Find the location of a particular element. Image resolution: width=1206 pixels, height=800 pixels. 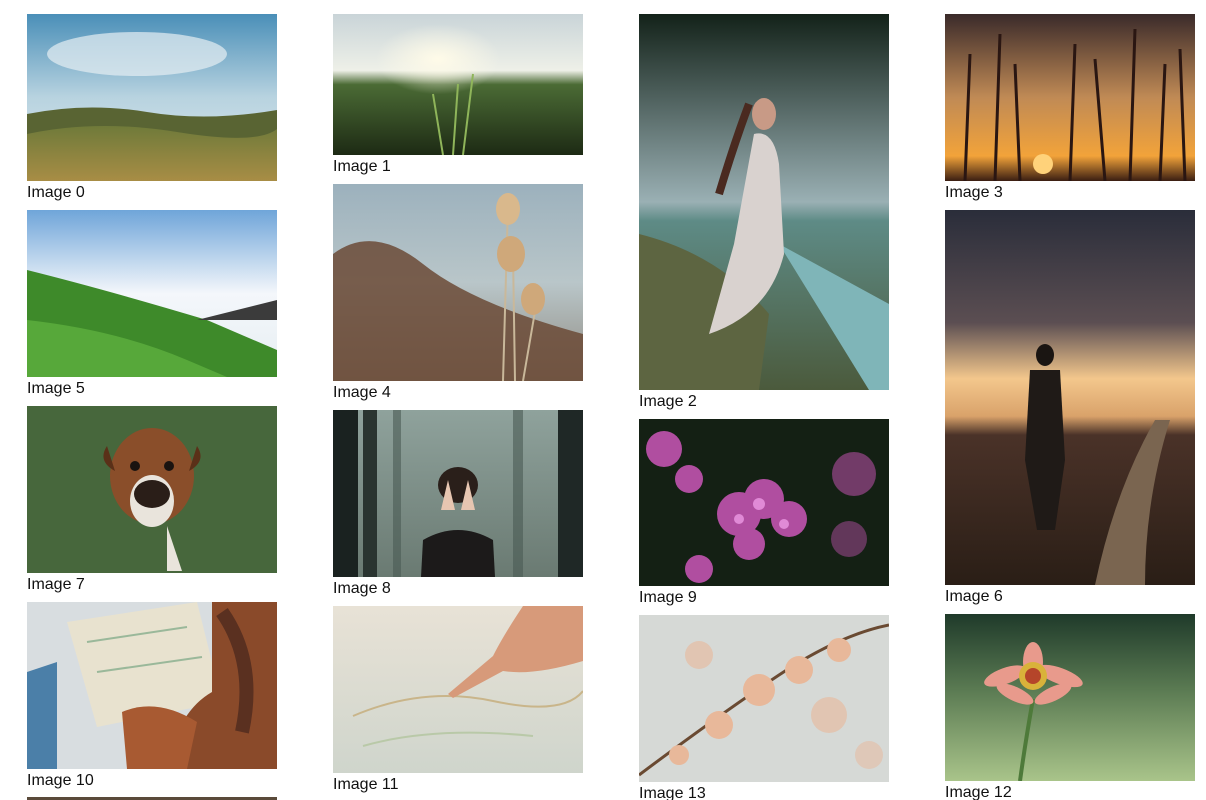

gallery-card: Image 10 is located at coordinates (152, 696).